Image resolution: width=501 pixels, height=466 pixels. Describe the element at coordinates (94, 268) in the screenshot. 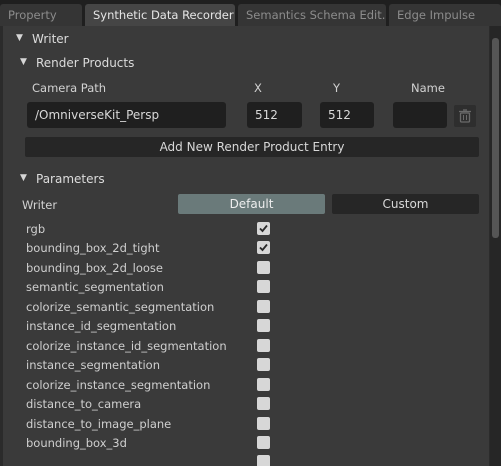

I see `parameter-label: bounding_box_2d_loose` at that location.